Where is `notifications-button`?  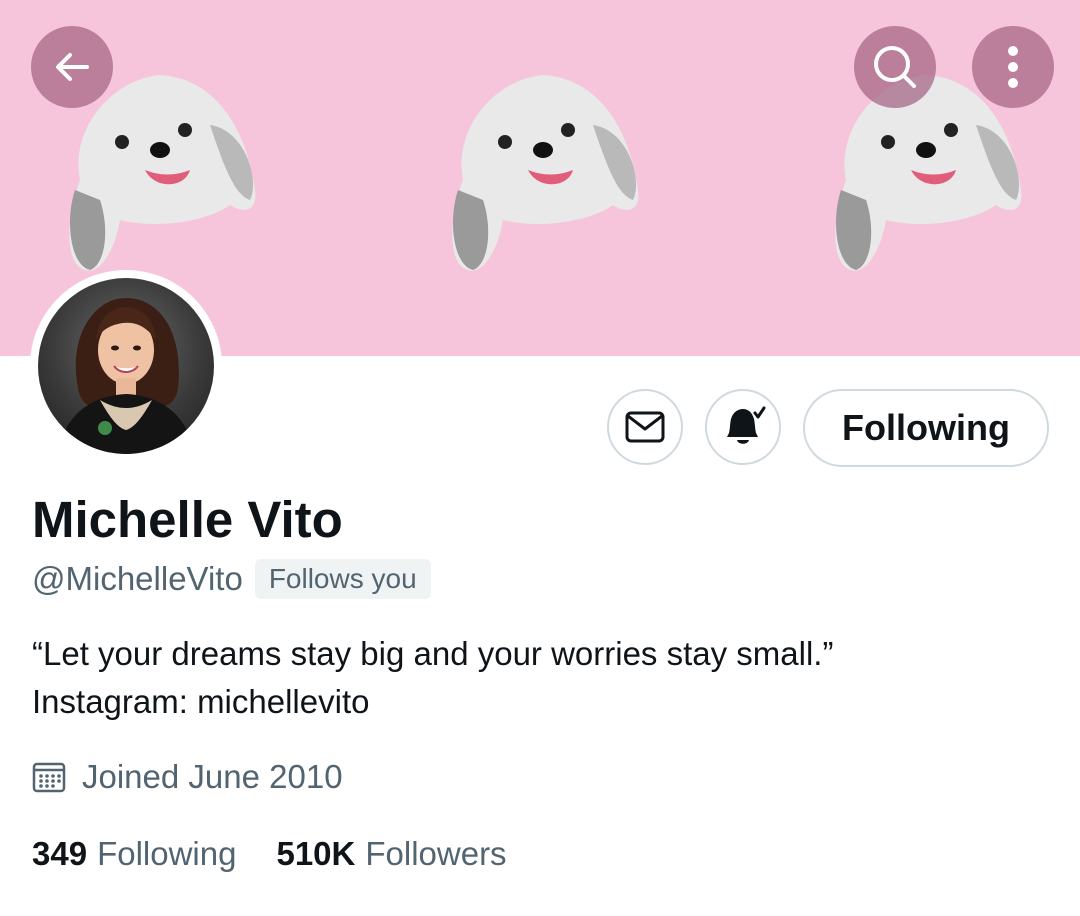 notifications-button is located at coordinates (743, 427).